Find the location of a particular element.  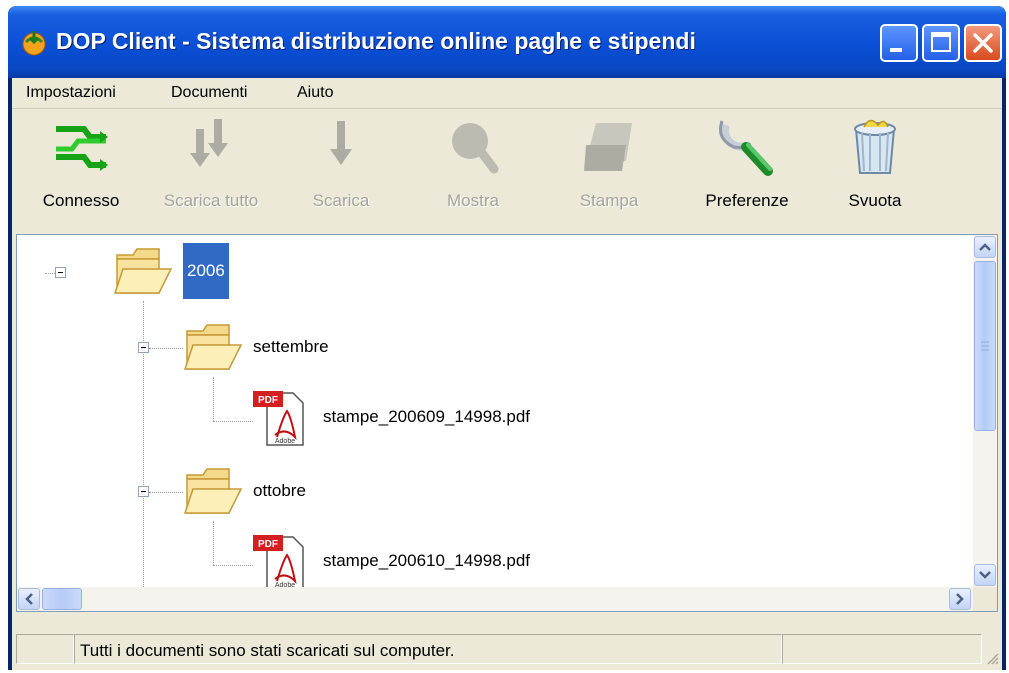

printer-icon is located at coordinates (608, 147).